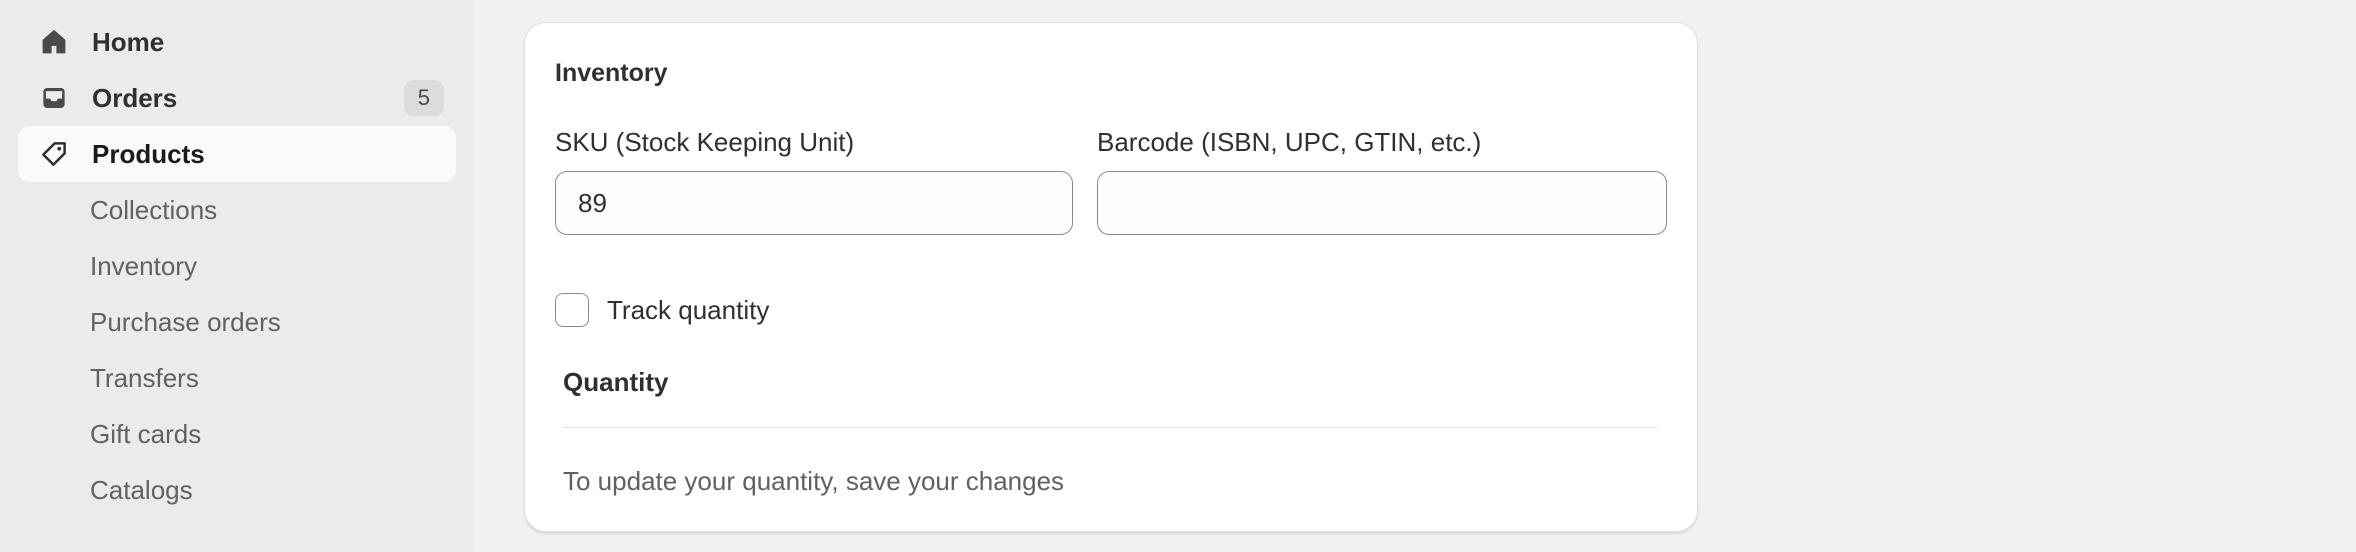 The width and height of the screenshot is (2356, 552). Describe the element at coordinates (1289, 142) in the screenshot. I see `barcode-label: Barcode (ISBN, UPC, GTIN, etc.)` at that location.